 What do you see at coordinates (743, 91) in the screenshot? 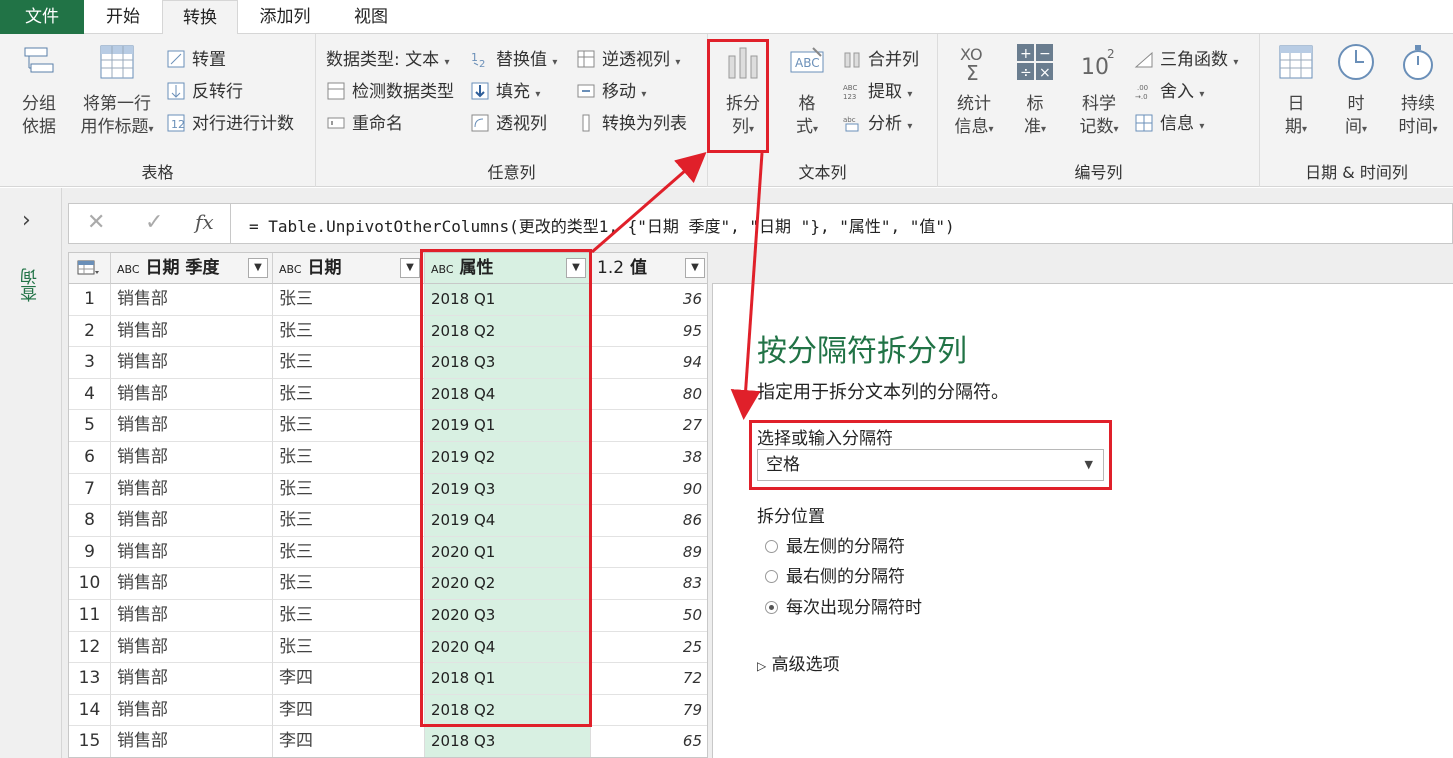
I see `split-column-button: 拆分 列▾` at bounding box center [743, 91].